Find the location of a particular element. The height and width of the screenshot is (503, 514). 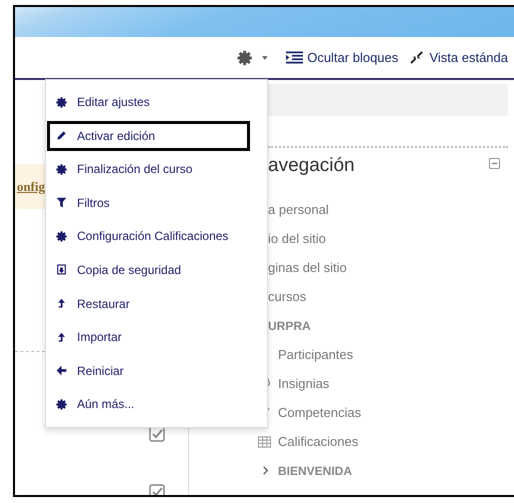

filter-icon is located at coordinates (61, 202).